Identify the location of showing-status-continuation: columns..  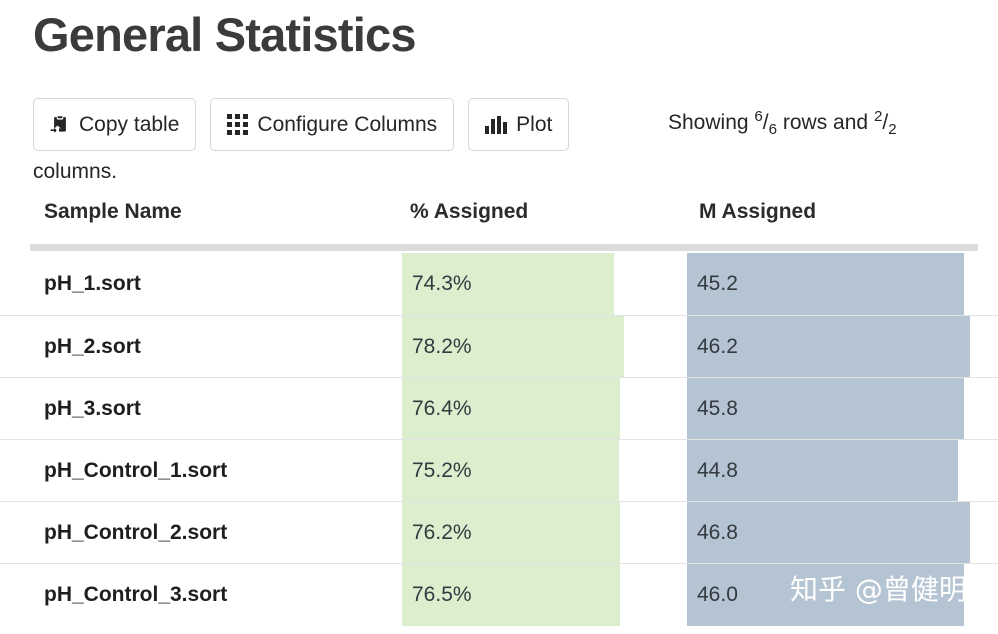
(75, 171).